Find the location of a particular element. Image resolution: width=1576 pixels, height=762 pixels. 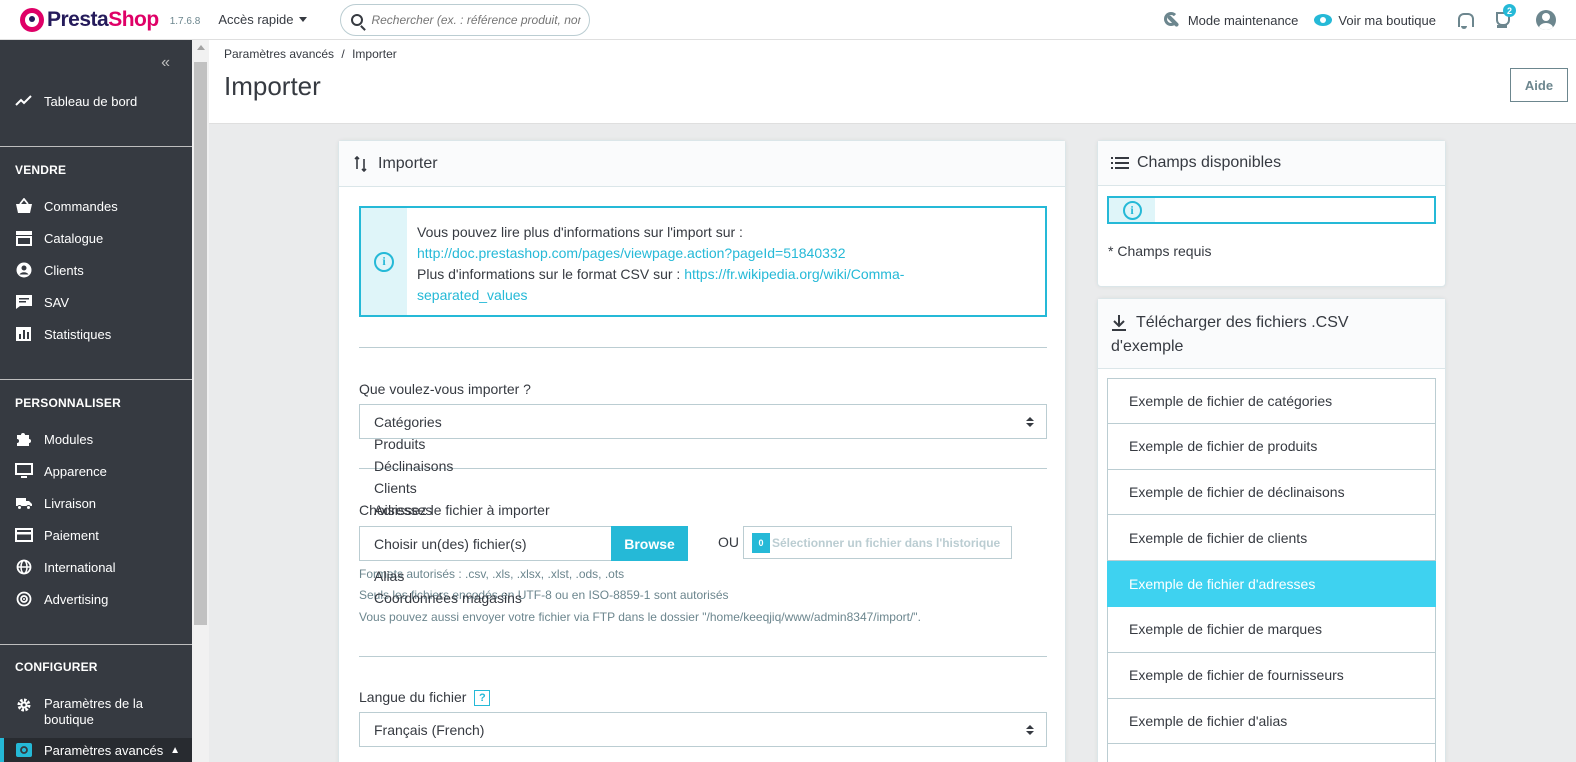

section-title-vendre: VENDRE is located at coordinates (41, 170).